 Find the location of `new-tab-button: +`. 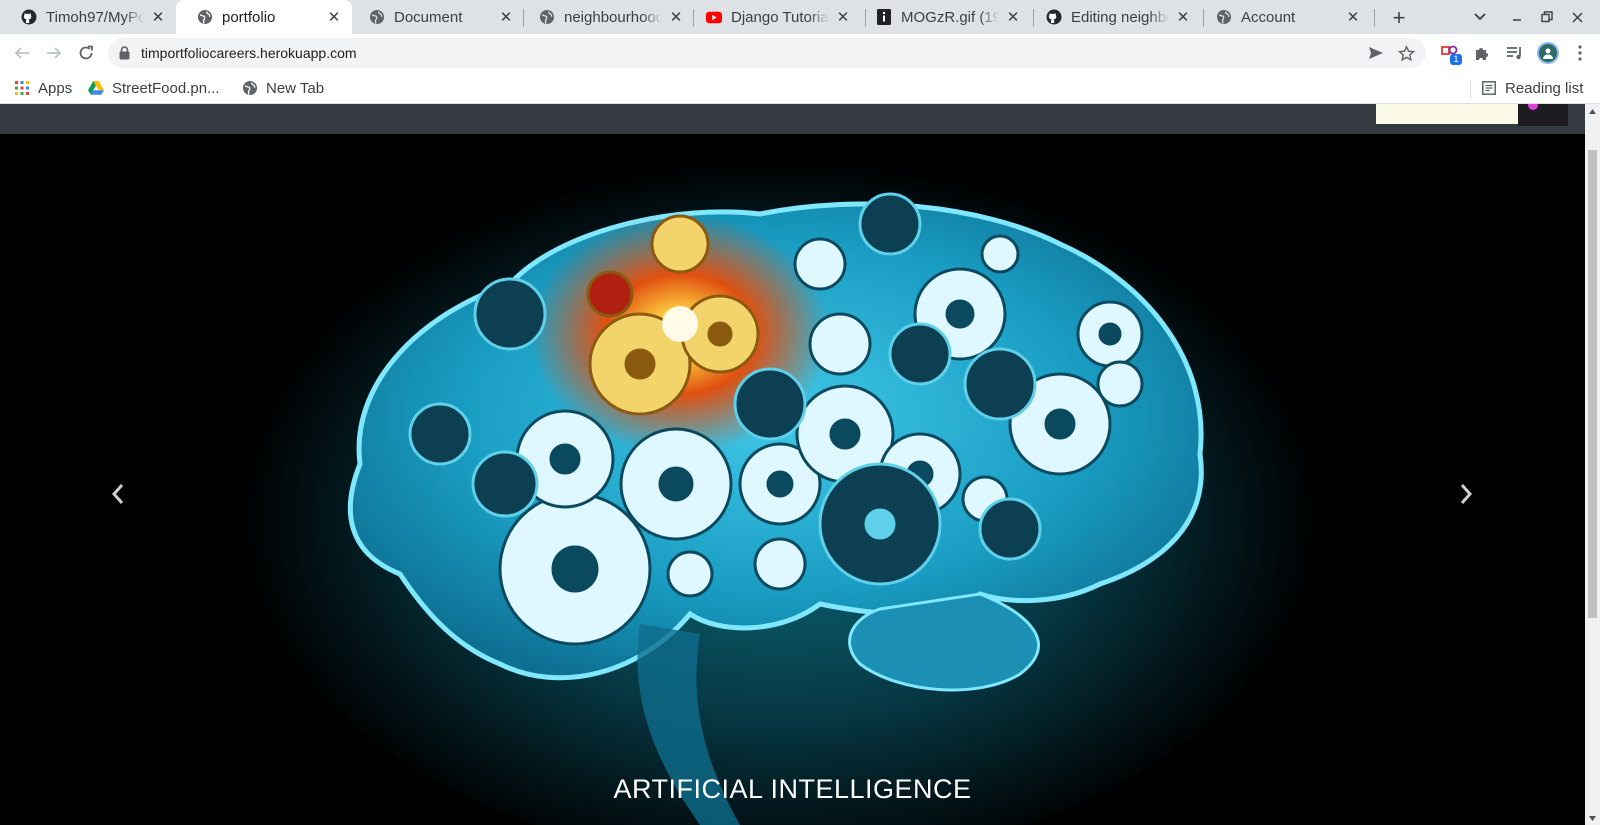

new-tab-button: + is located at coordinates (1399, 18).